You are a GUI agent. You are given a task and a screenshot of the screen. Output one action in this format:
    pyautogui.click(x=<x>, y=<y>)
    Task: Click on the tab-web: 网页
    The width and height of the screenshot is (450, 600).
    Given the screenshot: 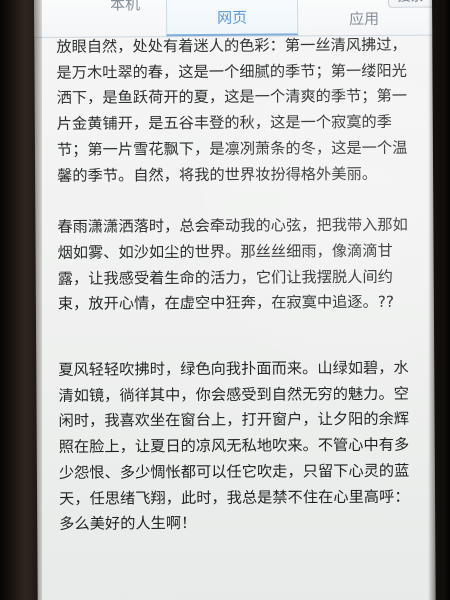 What is the action you would take?
    pyautogui.click(x=232, y=18)
    